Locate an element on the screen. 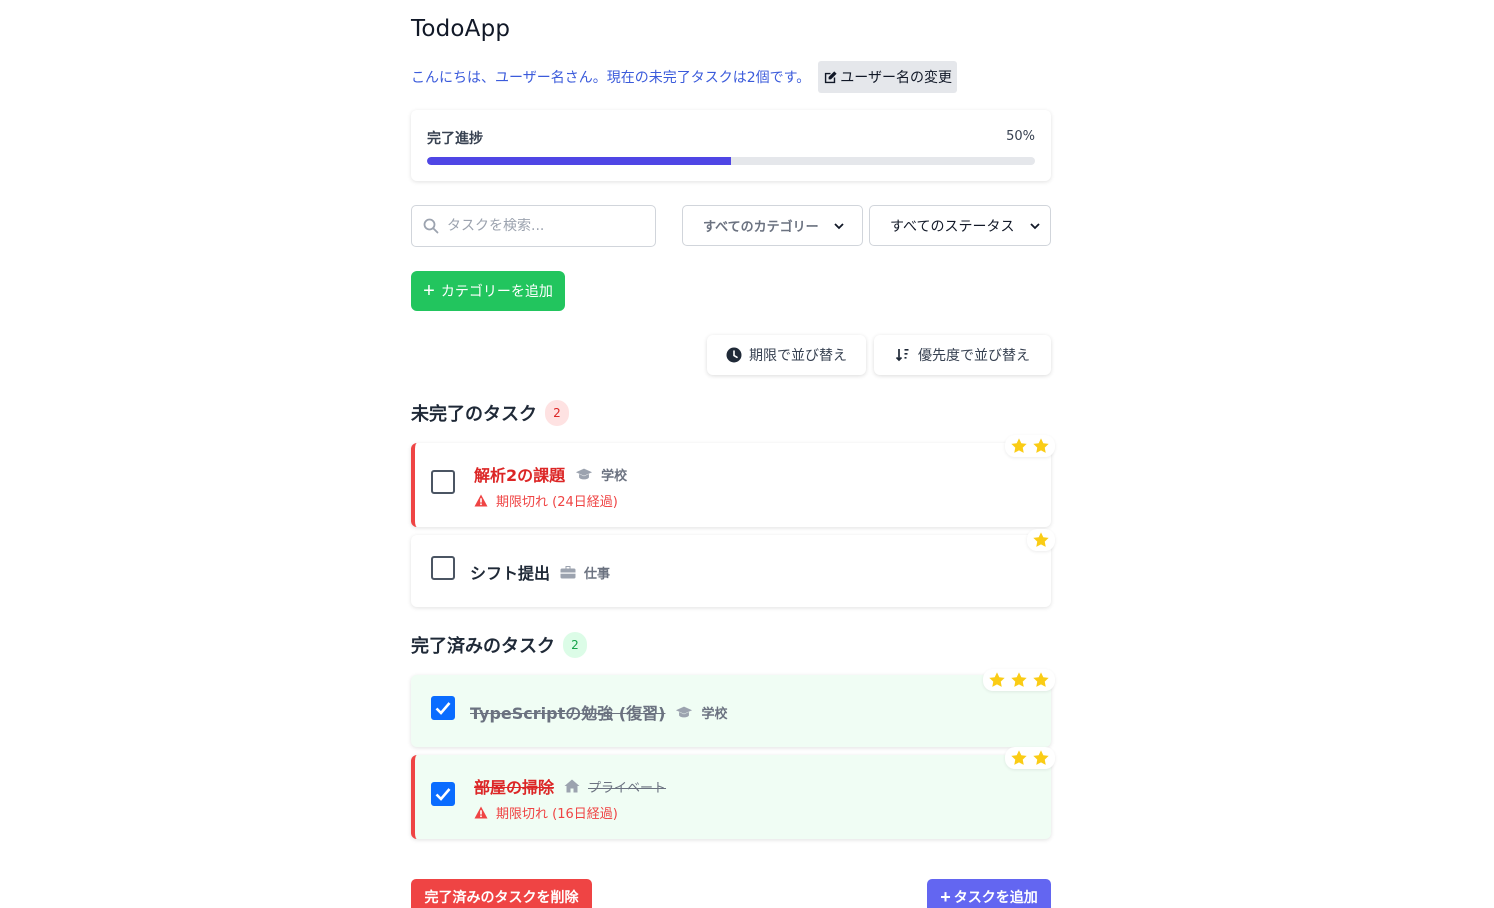  search-field is located at coordinates (533, 226).